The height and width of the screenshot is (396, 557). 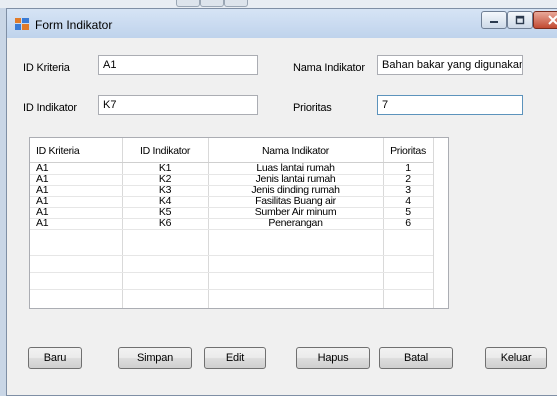 What do you see at coordinates (408, 151) in the screenshot?
I see `column-header-prioritas: Prioritas` at bounding box center [408, 151].